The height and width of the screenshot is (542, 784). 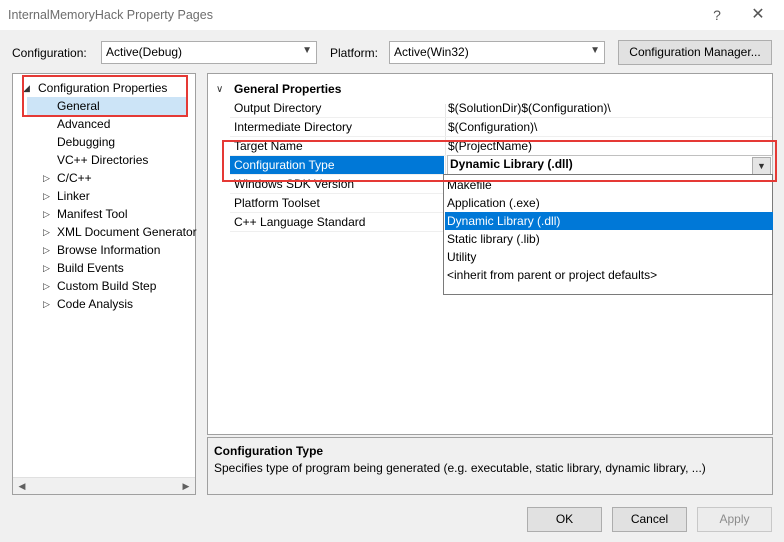 I want to click on tree-item-code-analysis: ▷ Code Analysis, so click(x=104, y=304).